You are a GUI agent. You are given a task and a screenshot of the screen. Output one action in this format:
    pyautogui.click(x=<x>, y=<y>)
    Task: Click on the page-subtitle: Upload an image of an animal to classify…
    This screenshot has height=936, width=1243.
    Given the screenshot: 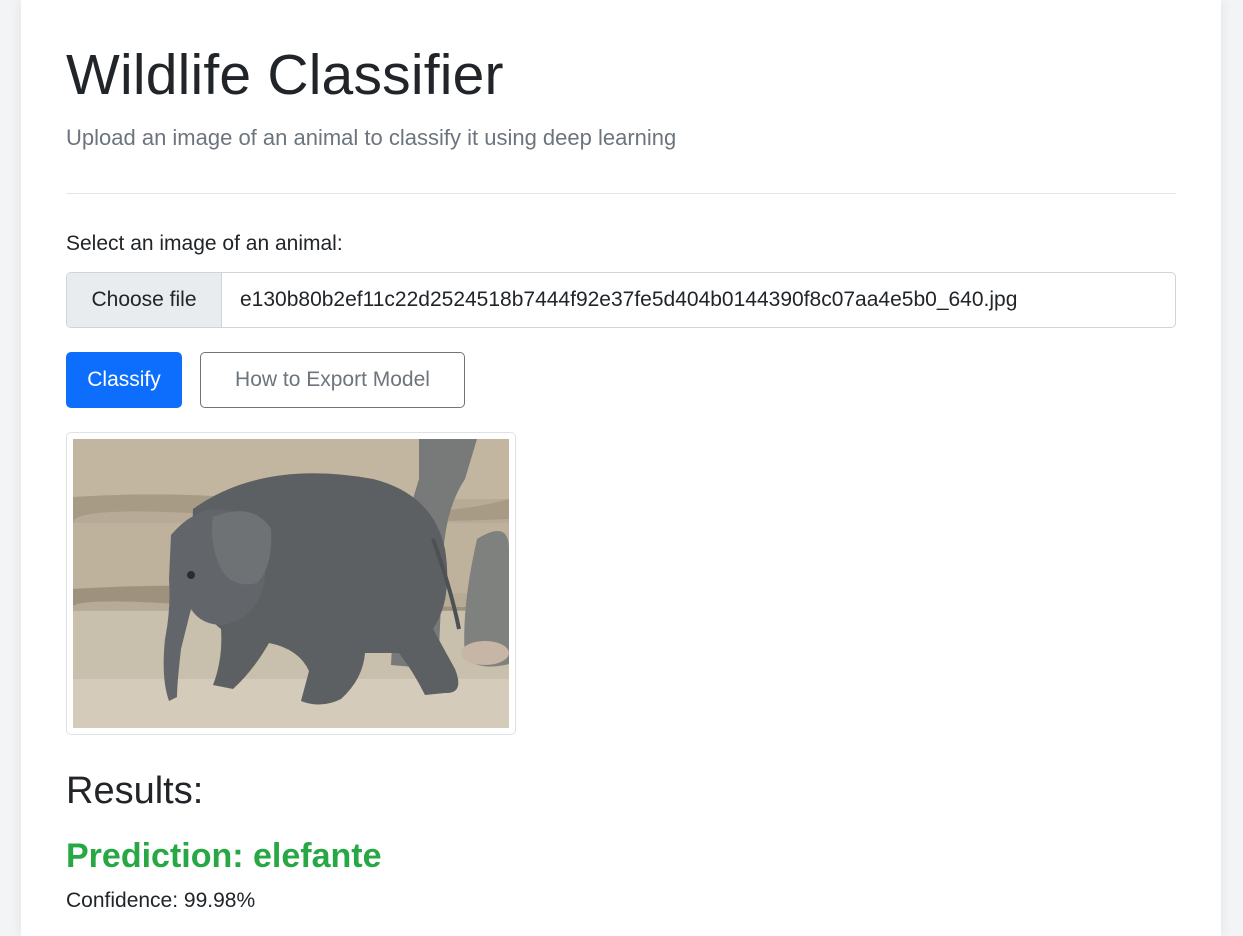 What is the action you would take?
    pyautogui.click(x=371, y=137)
    